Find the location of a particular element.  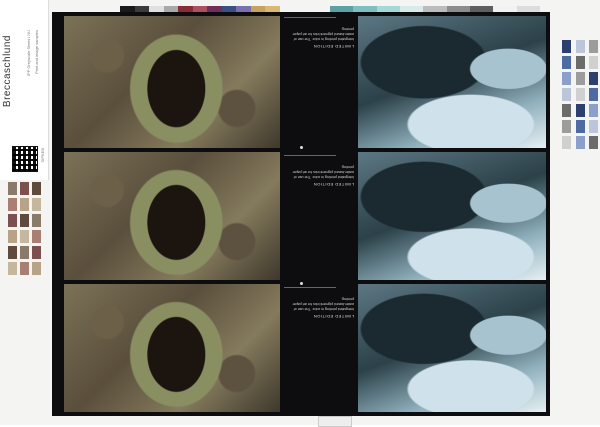

code-label: SIPKEB is located at coordinates (42, 155).